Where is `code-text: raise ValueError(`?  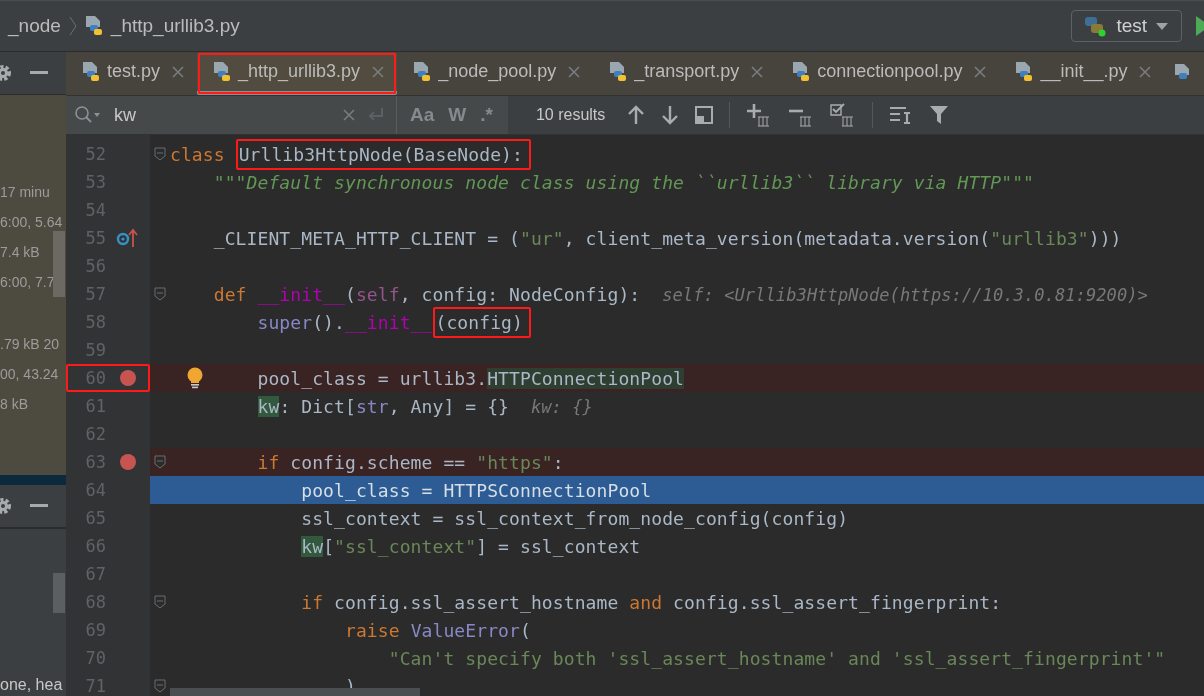 code-text: raise ValueError( is located at coordinates (437, 630).